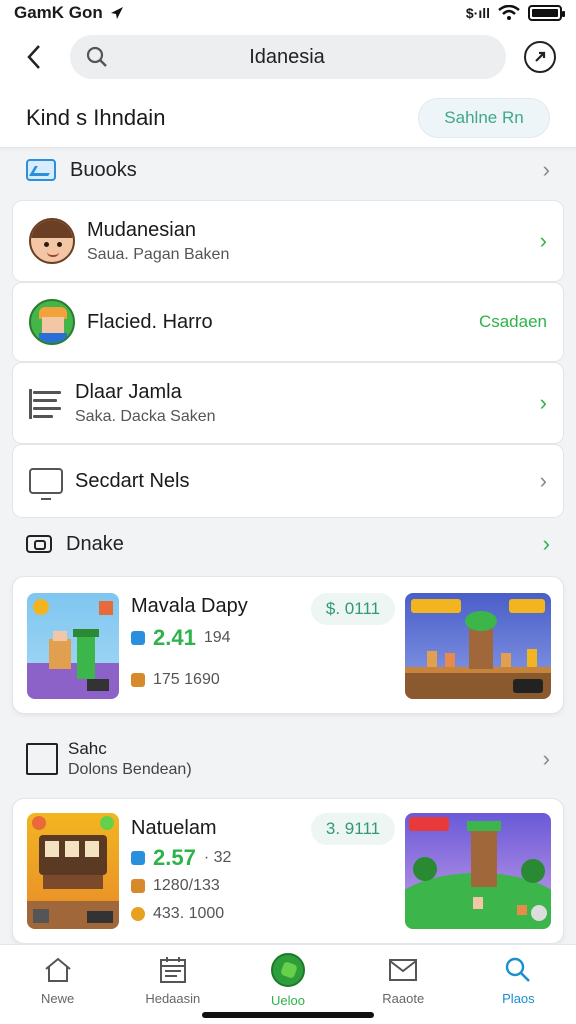  Describe the element at coordinates (288, 241) in the screenshot. I see `list-item: Mudanesian Saua. Pagan Baken ›` at that location.